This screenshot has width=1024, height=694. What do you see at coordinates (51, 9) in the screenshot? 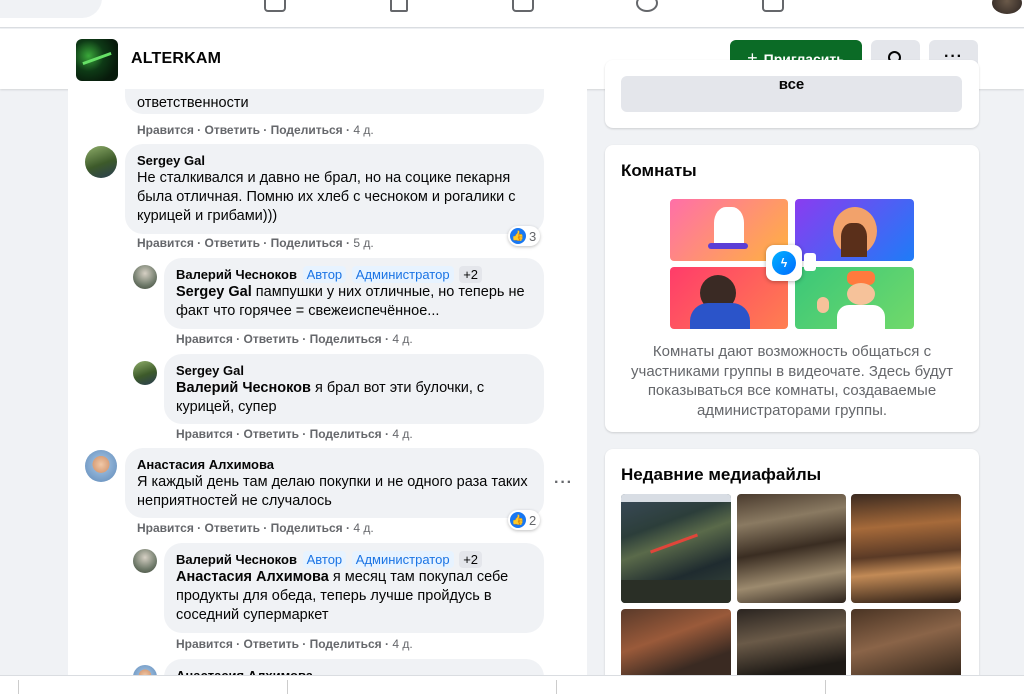
I see `search-field-stub` at bounding box center [51, 9].